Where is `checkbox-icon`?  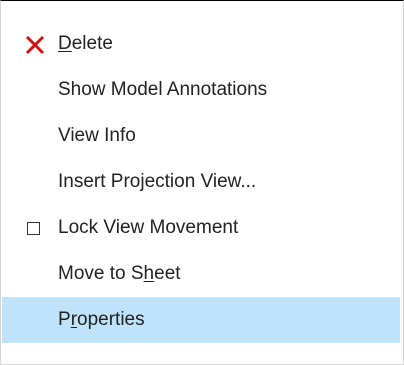
checkbox-icon is located at coordinates (33, 228).